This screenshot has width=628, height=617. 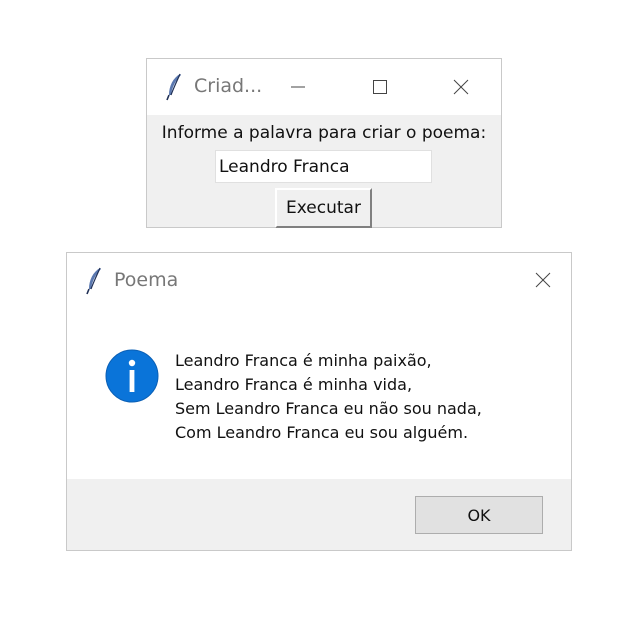 I want to click on dialog-title: Poema, so click(x=146, y=280).